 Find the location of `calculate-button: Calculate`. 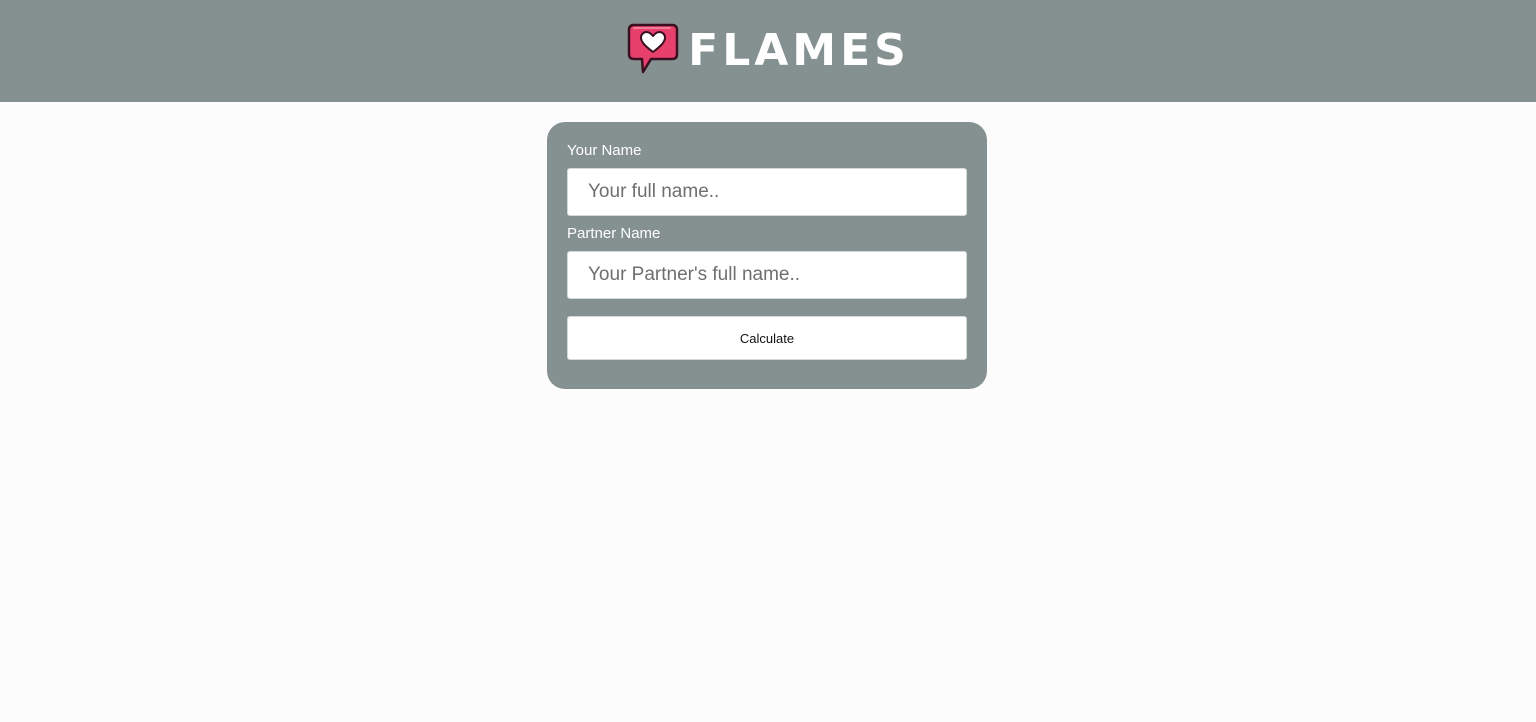

calculate-button: Calculate is located at coordinates (767, 338).